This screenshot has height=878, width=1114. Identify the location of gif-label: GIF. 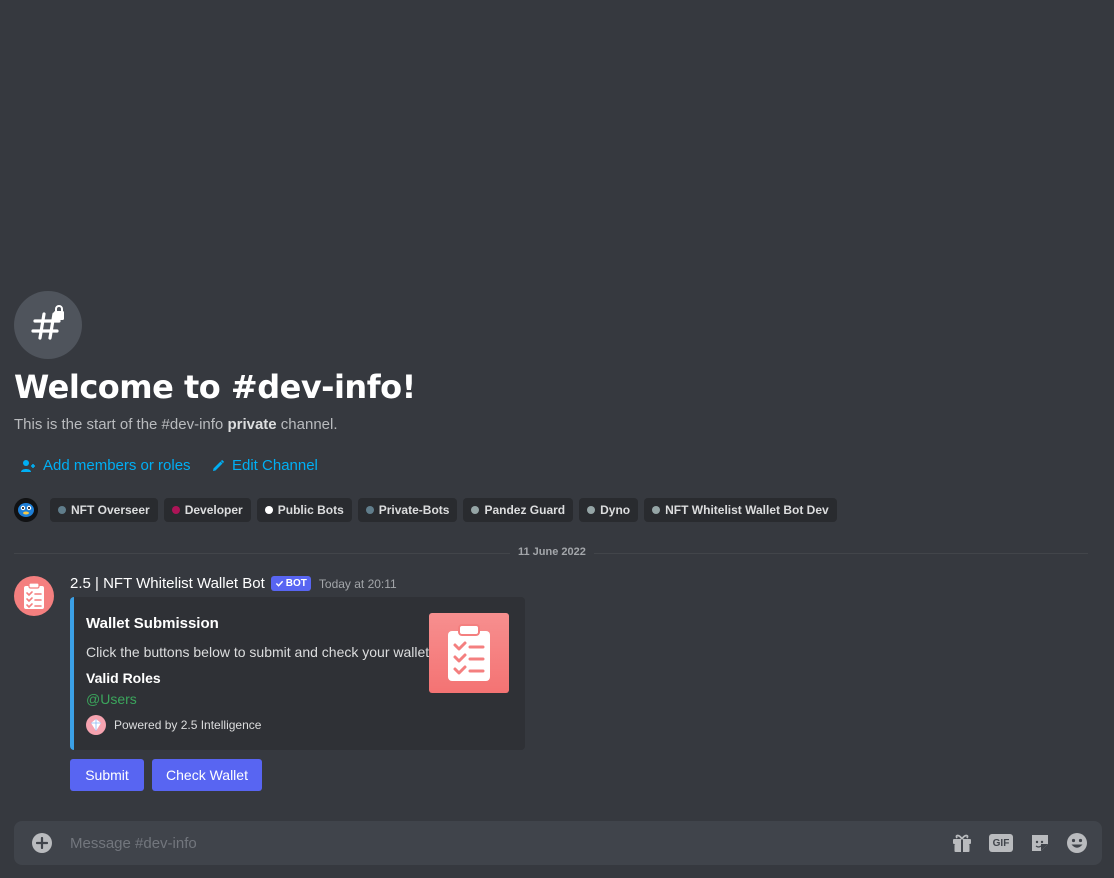
(1001, 843).